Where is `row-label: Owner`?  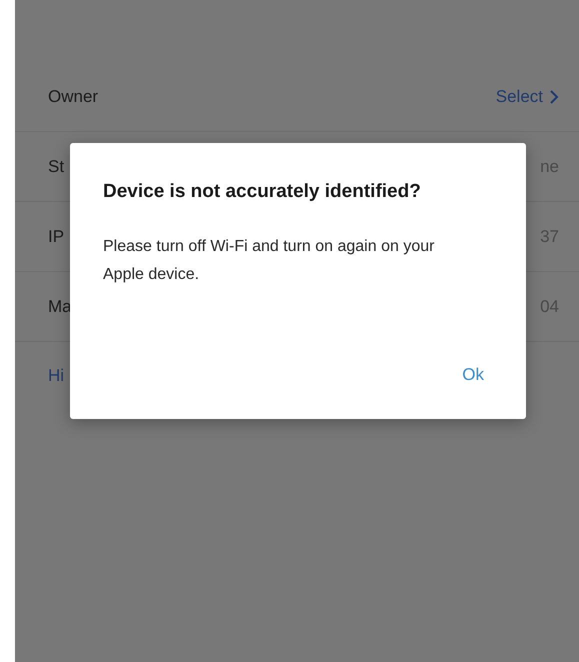
row-label: Owner is located at coordinates (73, 96).